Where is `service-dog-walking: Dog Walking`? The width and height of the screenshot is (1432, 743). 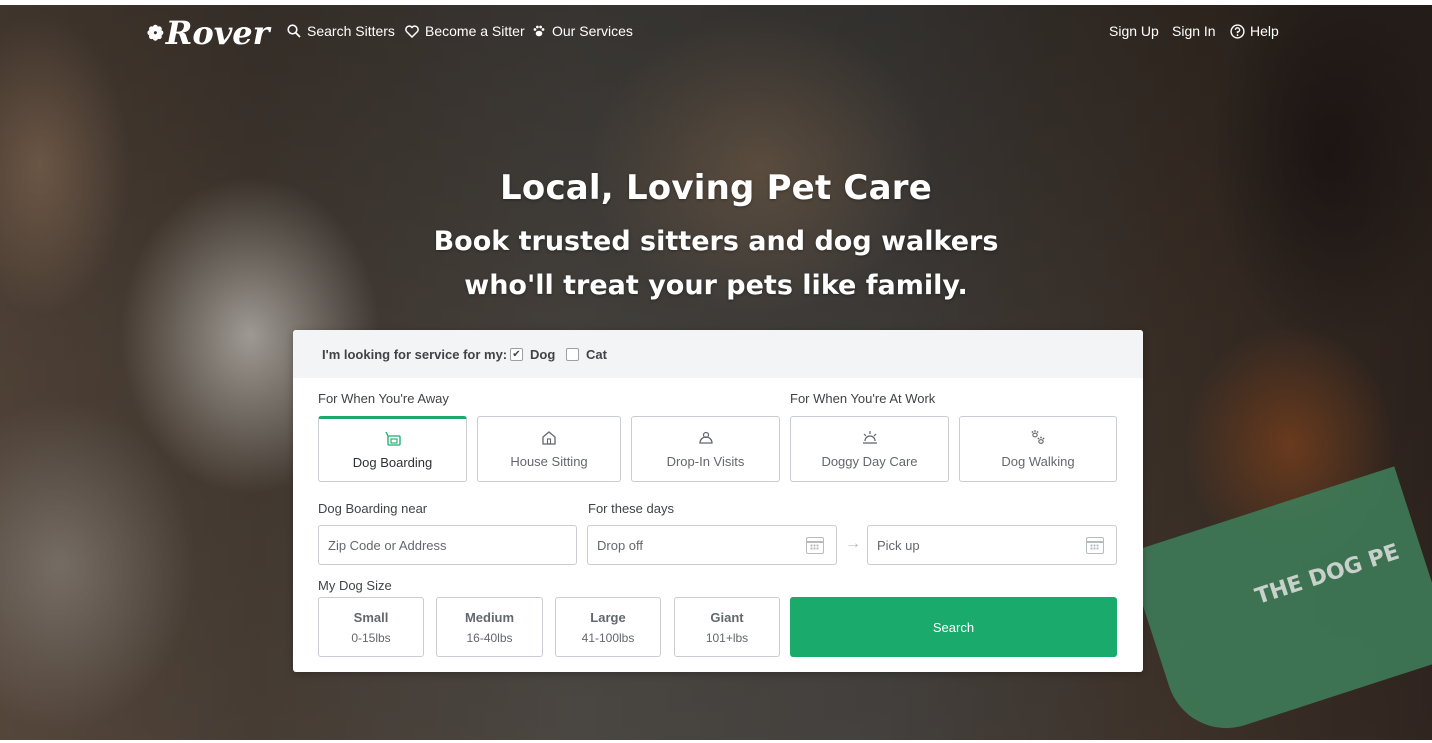
service-dog-walking: Dog Walking is located at coordinates (1038, 449).